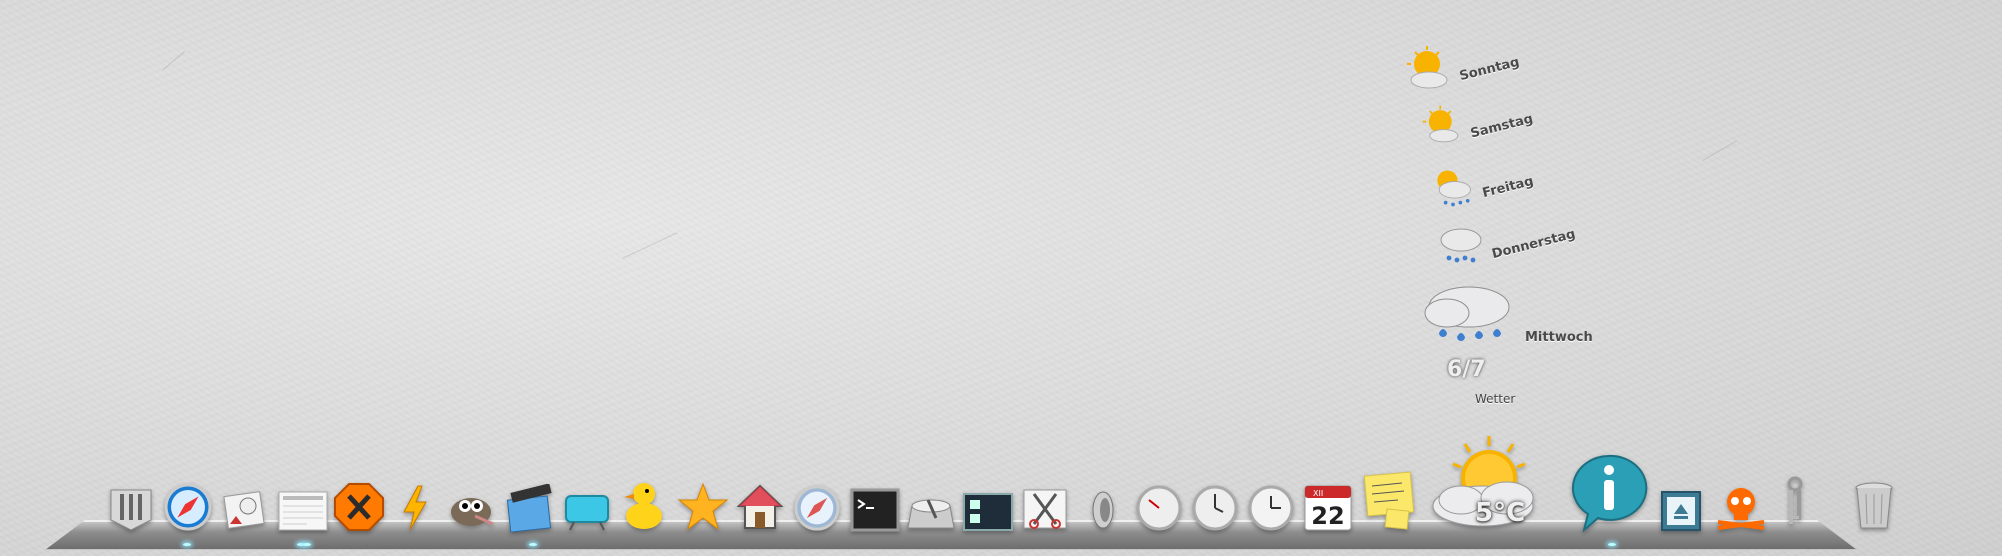 This screenshot has height=556, width=2002. What do you see at coordinates (1490, 69) in the screenshot?
I see `forecast-day-label: Sonntag` at bounding box center [1490, 69].